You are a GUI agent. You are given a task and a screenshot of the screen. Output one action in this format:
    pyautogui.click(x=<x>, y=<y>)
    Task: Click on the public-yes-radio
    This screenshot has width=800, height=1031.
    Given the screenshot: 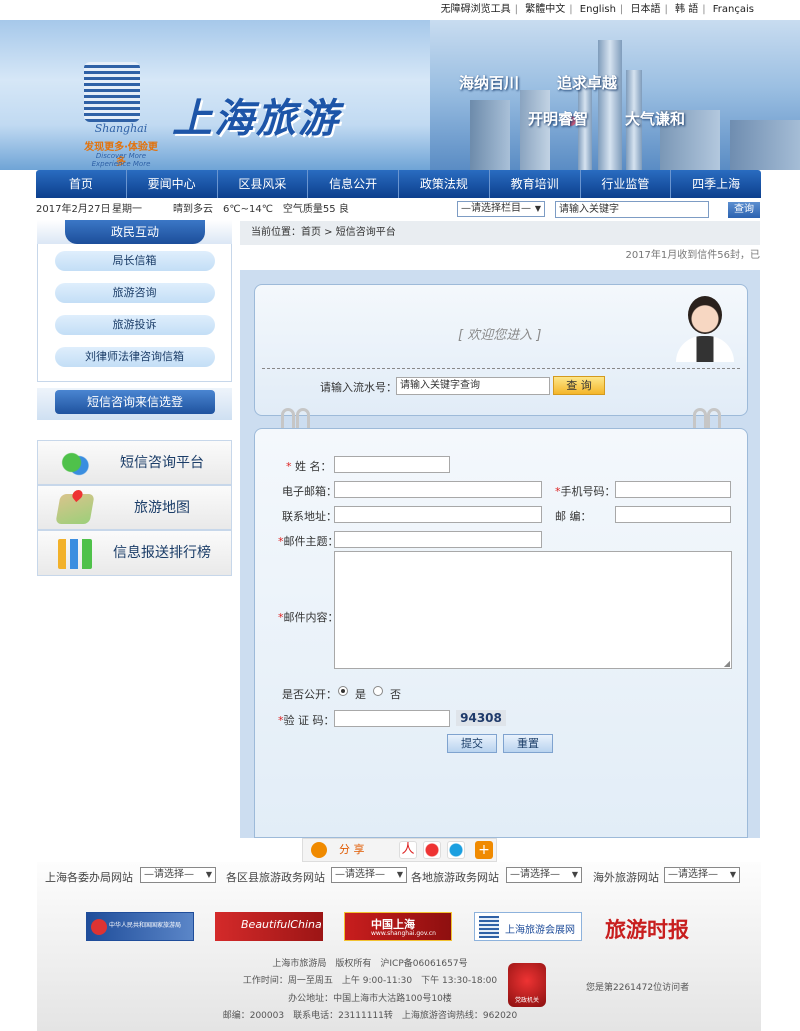 What is the action you would take?
    pyautogui.click(x=343, y=691)
    